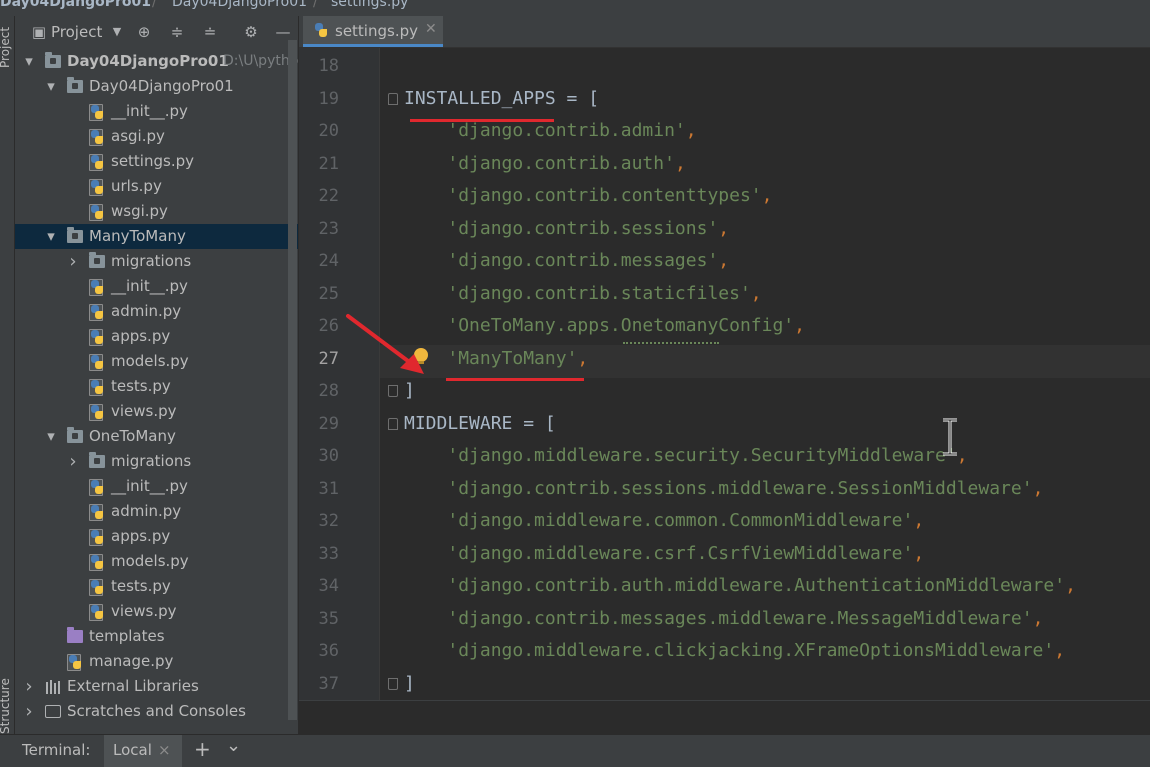 Image resolution: width=1150 pixels, height=767 pixels. I want to click on breadcrumb-package: Day04DjangoPro01, so click(239, 5).